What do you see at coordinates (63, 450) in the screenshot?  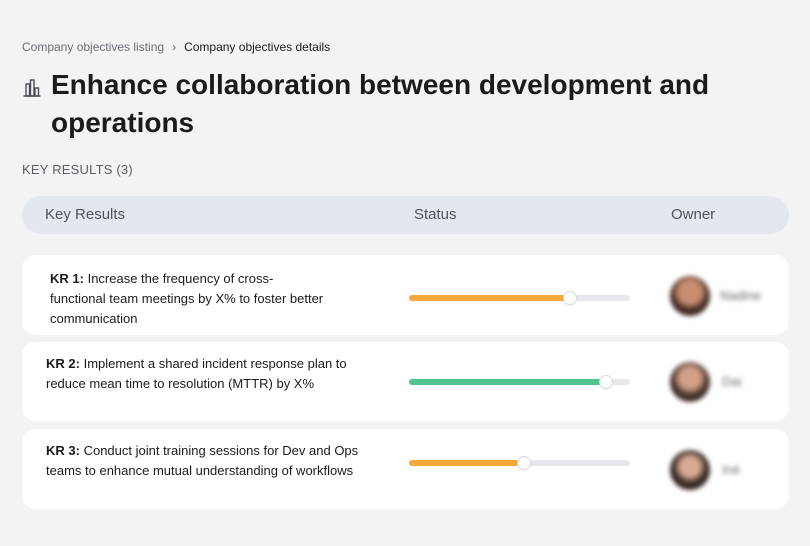 I see `key-result-id: KR 3:` at bounding box center [63, 450].